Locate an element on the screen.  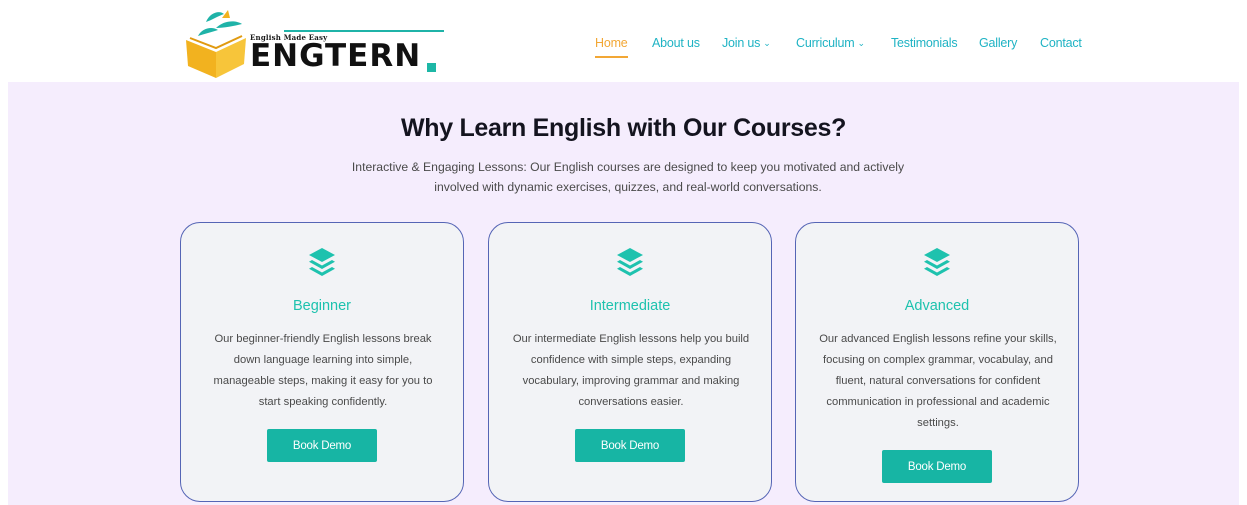
nav-gallery: Gallery is located at coordinates (998, 43).